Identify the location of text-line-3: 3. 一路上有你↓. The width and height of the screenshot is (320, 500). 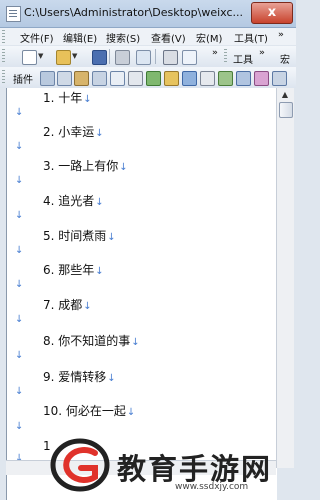
(85, 165).